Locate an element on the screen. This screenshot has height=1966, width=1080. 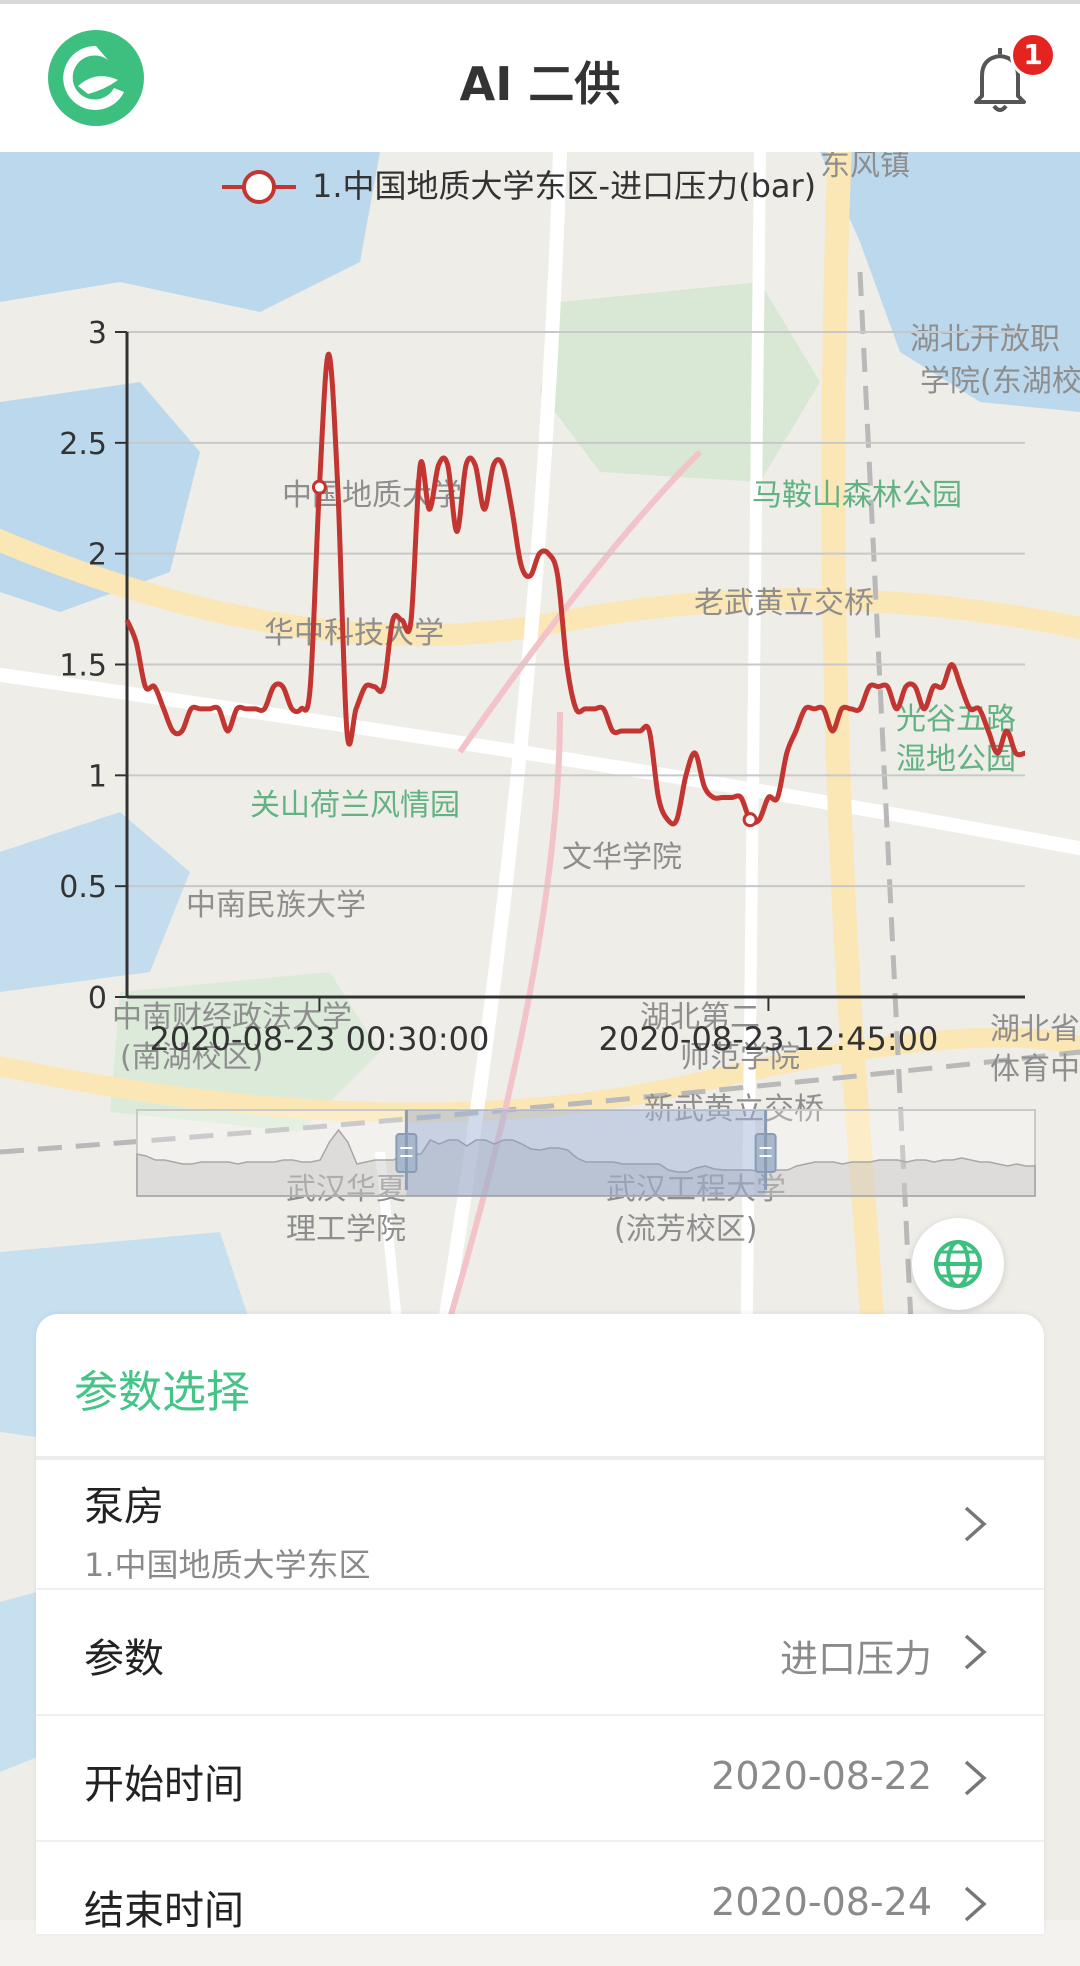
row-start-time: 开始时间 2020-08-22 is located at coordinates (540, 1778).